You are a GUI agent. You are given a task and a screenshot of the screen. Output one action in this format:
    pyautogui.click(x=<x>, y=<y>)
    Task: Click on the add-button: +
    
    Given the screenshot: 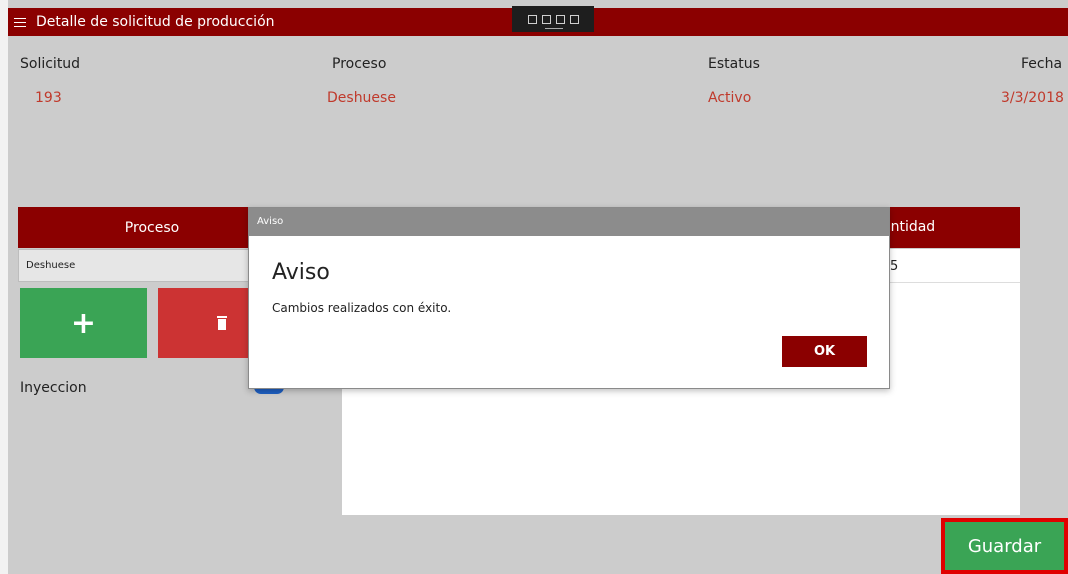 What is the action you would take?
    pyautogui.click(x=83, y=323)
    